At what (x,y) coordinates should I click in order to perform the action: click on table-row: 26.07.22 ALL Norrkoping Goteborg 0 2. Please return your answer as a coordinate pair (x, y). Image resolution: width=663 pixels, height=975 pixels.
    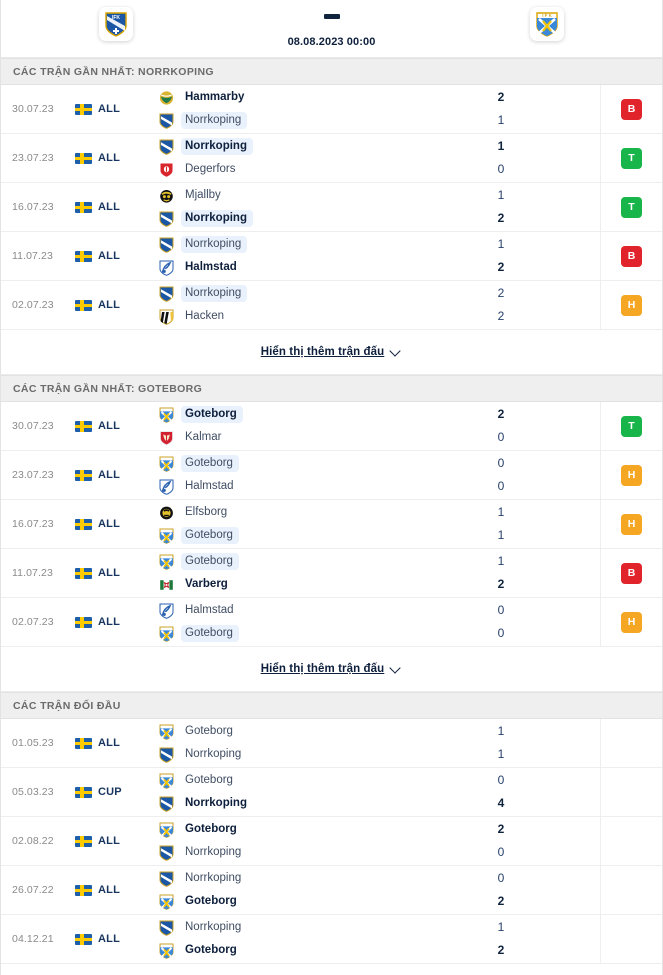
    Looking at the image, I should click on (331, 890).